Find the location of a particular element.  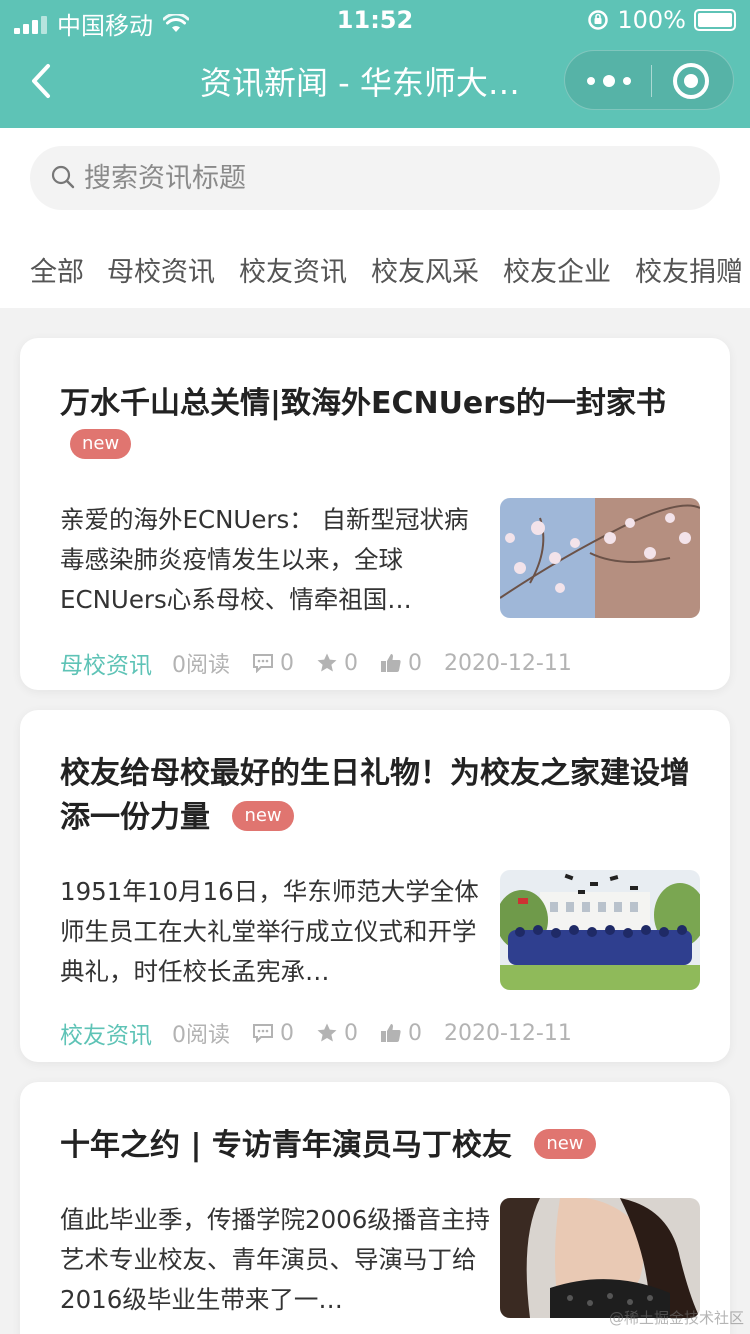

article-meta: 母校资讯 0阅读 0 0 0 2020-12-11 is located at coordinates (327, 663).